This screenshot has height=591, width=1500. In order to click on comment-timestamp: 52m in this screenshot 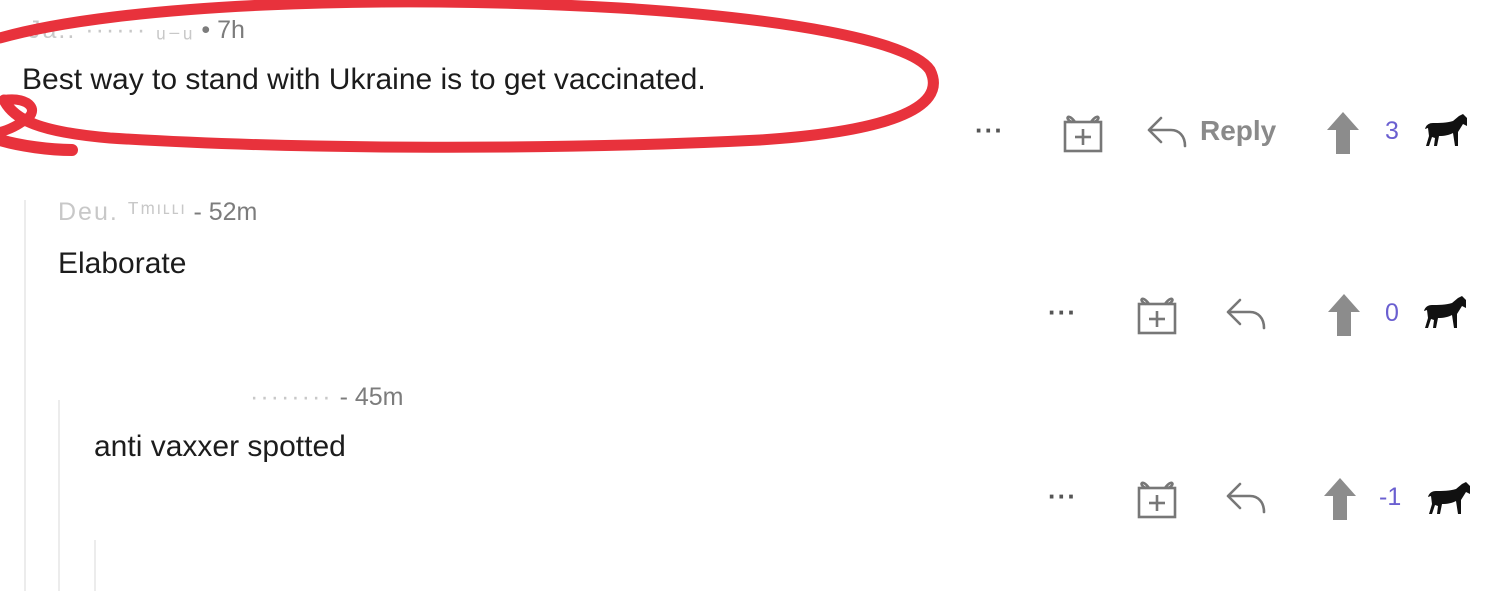, I will do `click(233, 212)`.